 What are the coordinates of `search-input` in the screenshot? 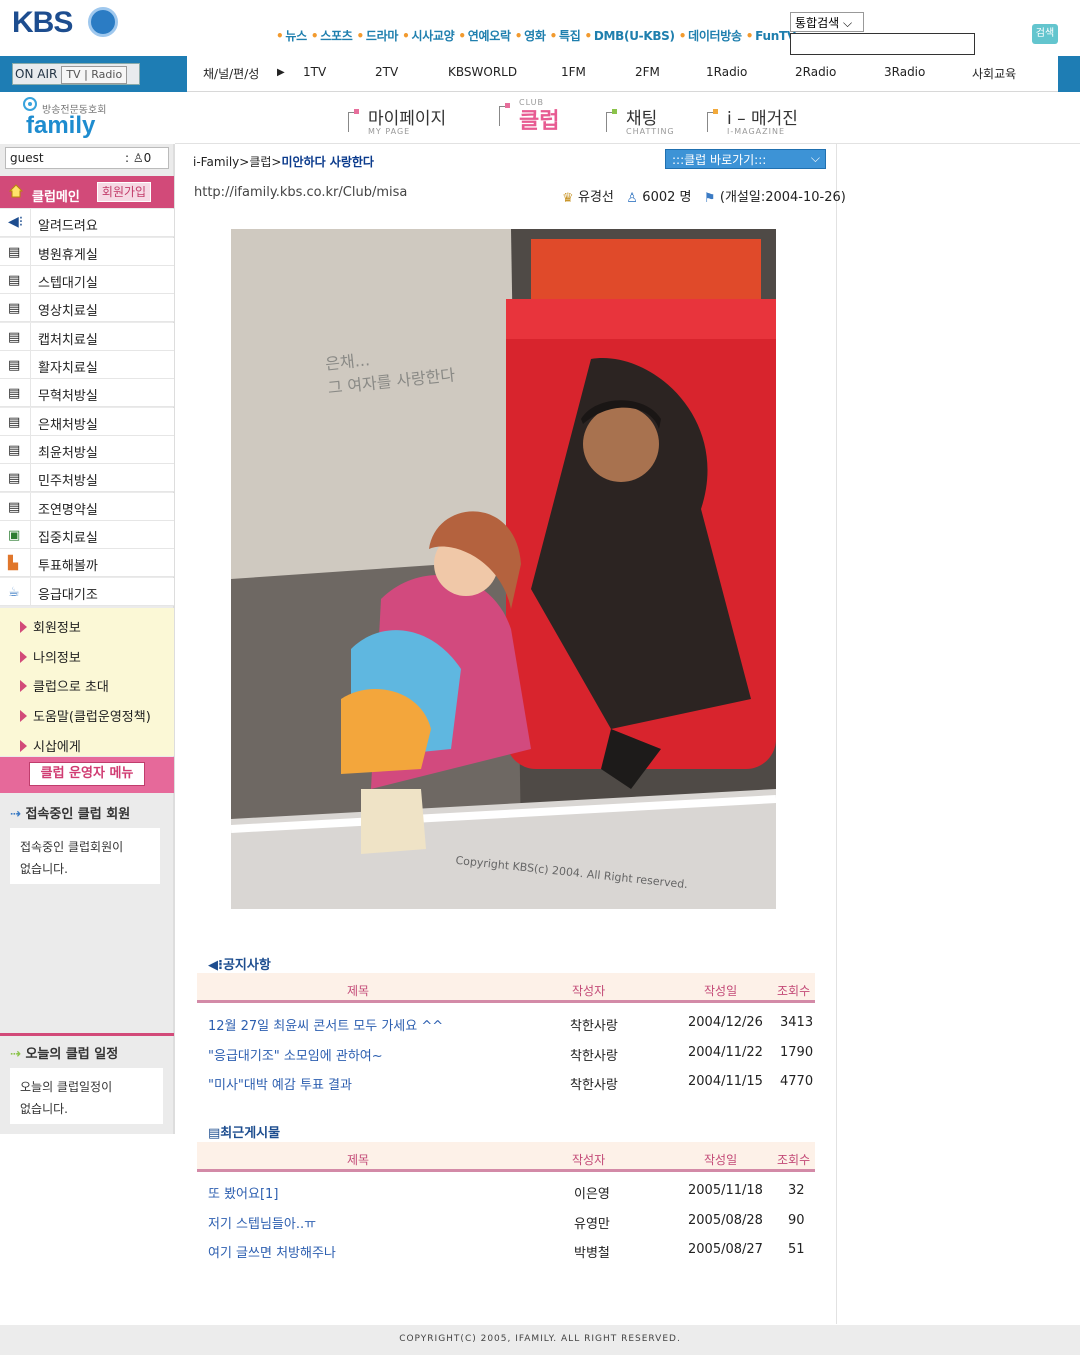 It's located at (882, 44).